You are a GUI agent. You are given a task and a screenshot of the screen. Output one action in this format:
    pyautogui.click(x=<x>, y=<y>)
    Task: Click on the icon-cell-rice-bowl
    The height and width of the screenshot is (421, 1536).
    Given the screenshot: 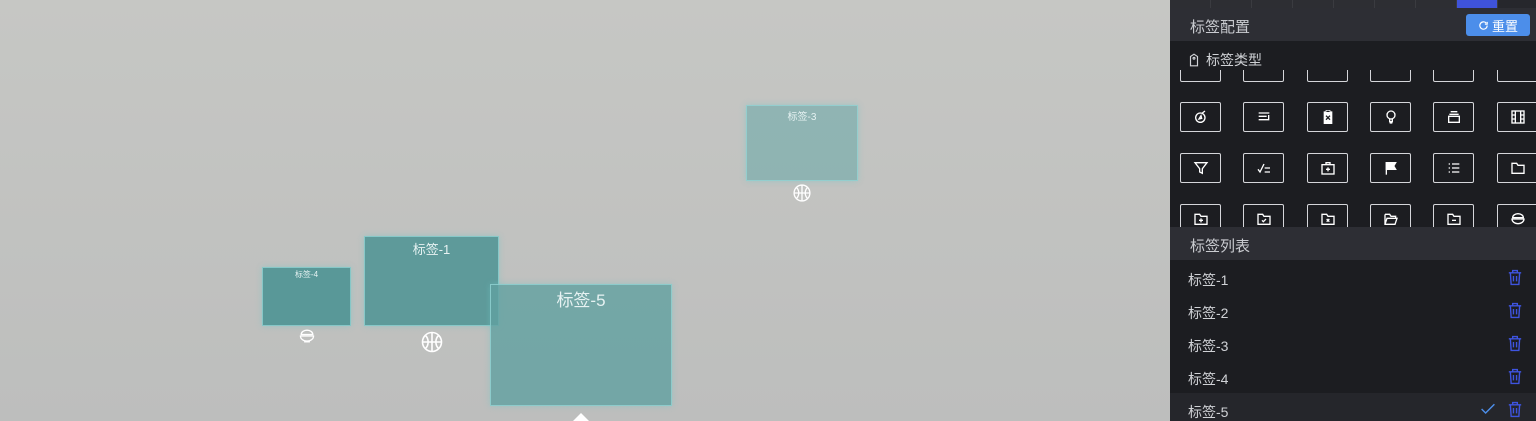 What is the action you would take?
    pyautogui.click(x=1516, y=215)
    